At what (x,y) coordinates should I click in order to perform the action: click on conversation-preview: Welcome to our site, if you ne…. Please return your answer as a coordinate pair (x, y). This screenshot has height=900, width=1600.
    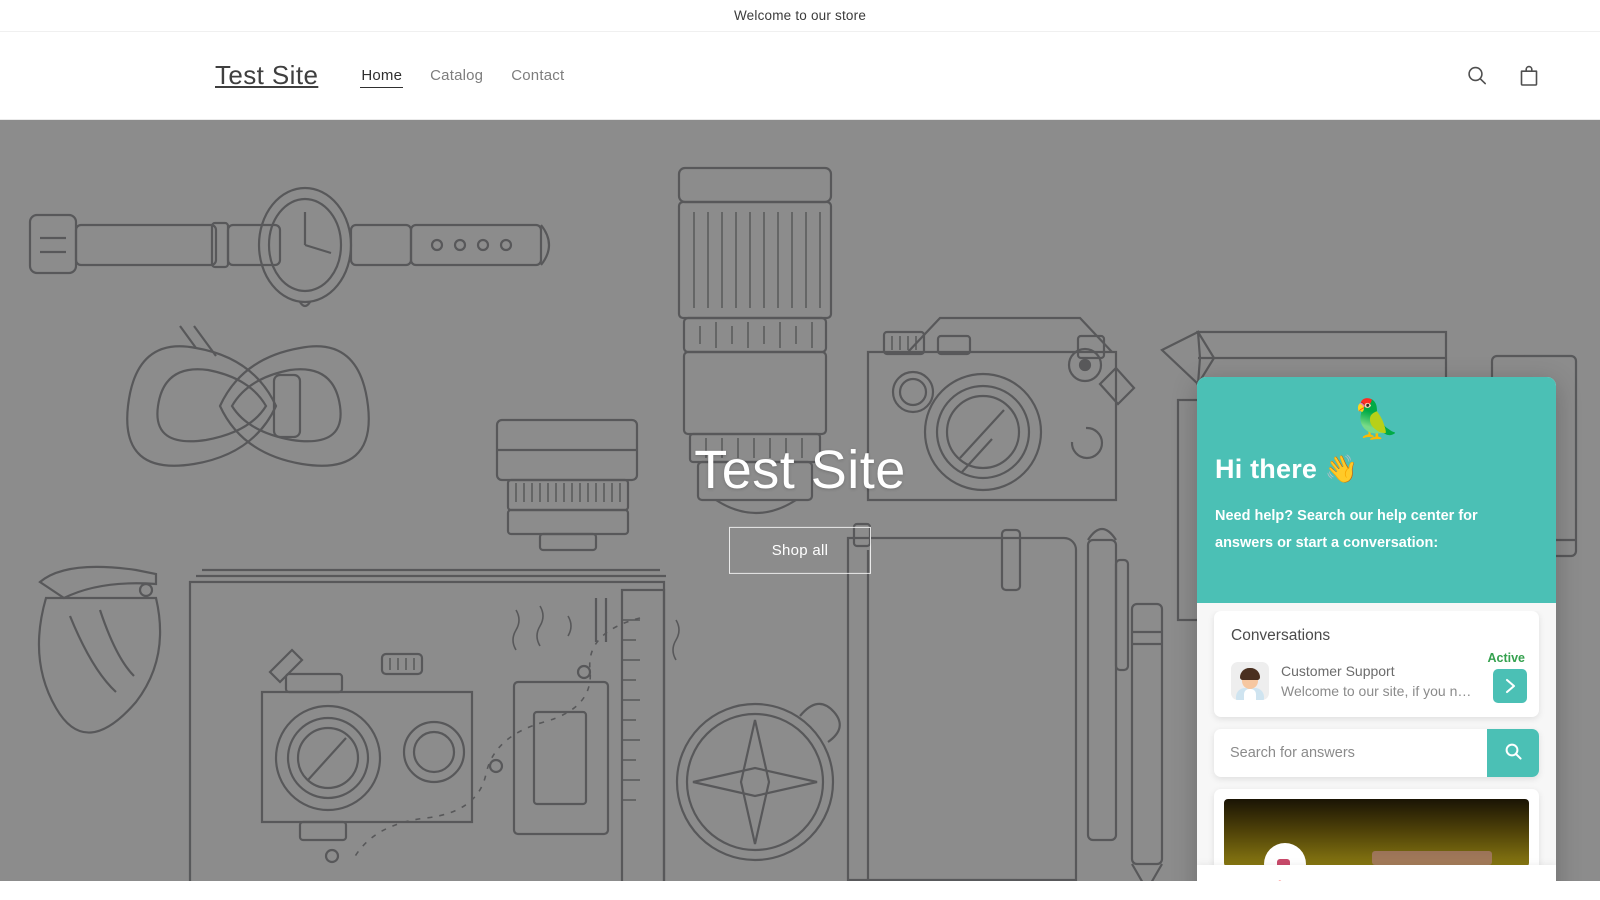
    Looking at the image, I should click on (1379, 691).